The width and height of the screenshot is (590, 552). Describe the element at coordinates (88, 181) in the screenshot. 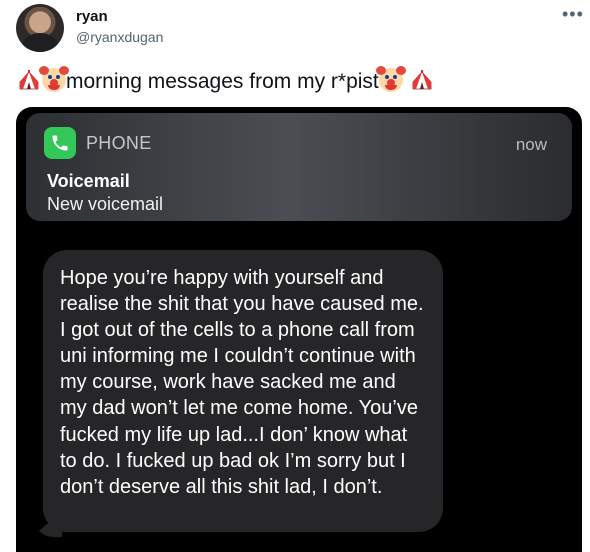

I see `notification-title: Voicemail` at that location.